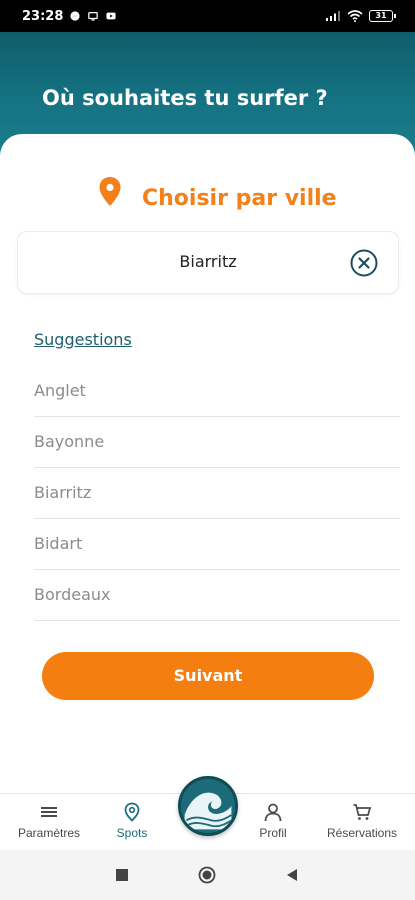 The width and height of the screenshot is (415, 900). Describe the element at coordinates (208, 811) in the screenshot. I see `wave-logo-icon` at that location.